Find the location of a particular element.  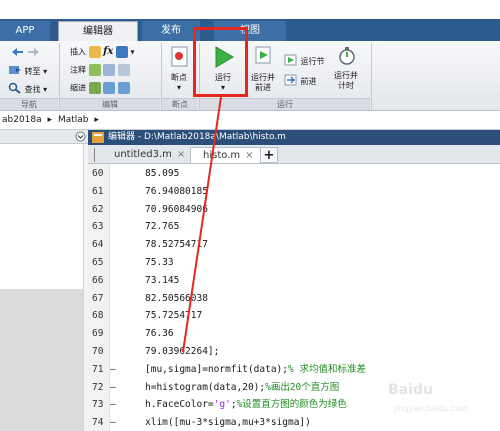

breadcrumb-part-1: ab2018a is located at coordinates (22, 120).